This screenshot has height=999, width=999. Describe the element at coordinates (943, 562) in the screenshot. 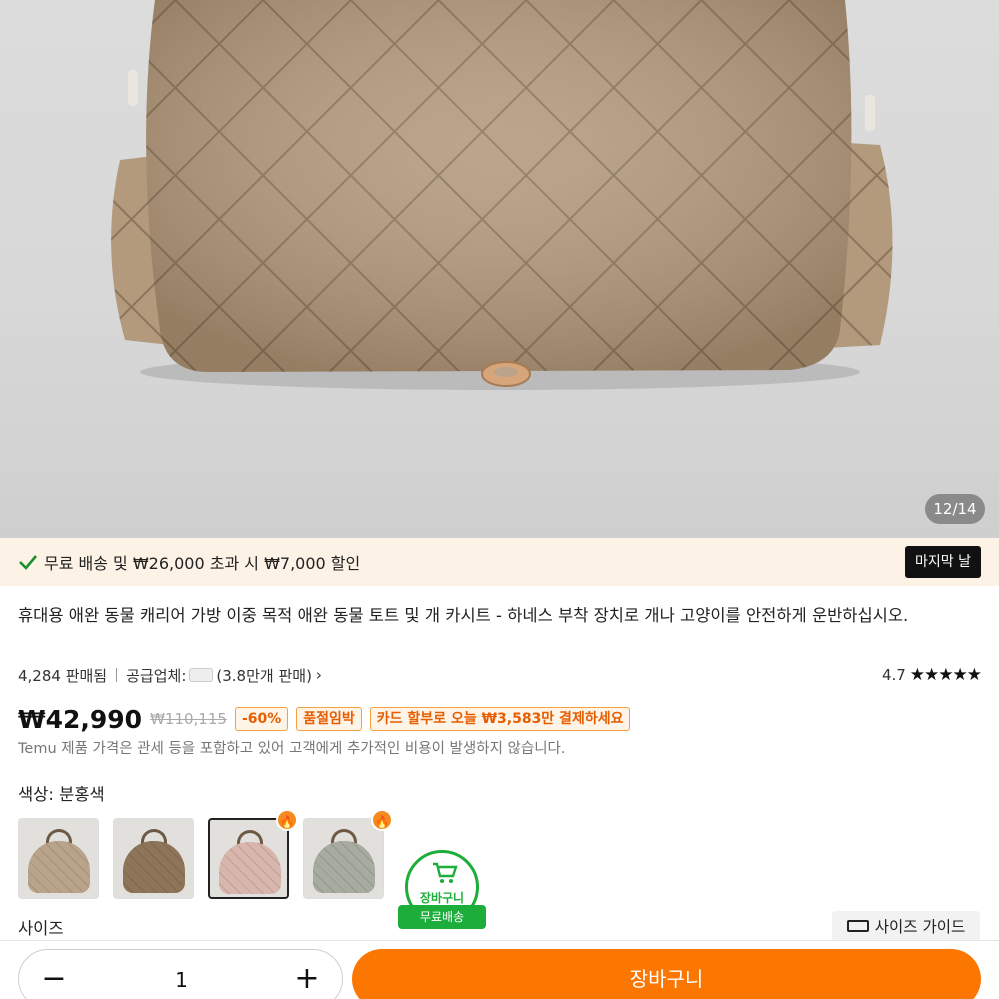

I see `last-day-badge: 마지막 날` at that location.